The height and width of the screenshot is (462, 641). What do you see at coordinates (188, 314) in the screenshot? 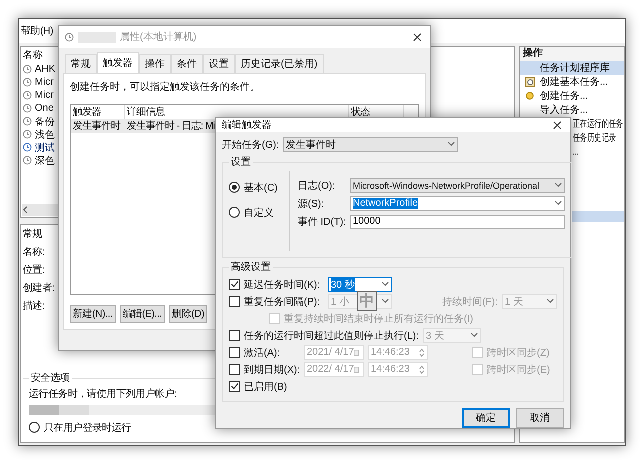
I see `dialog-button: 删除(D)` at bounding box center [188, 314].